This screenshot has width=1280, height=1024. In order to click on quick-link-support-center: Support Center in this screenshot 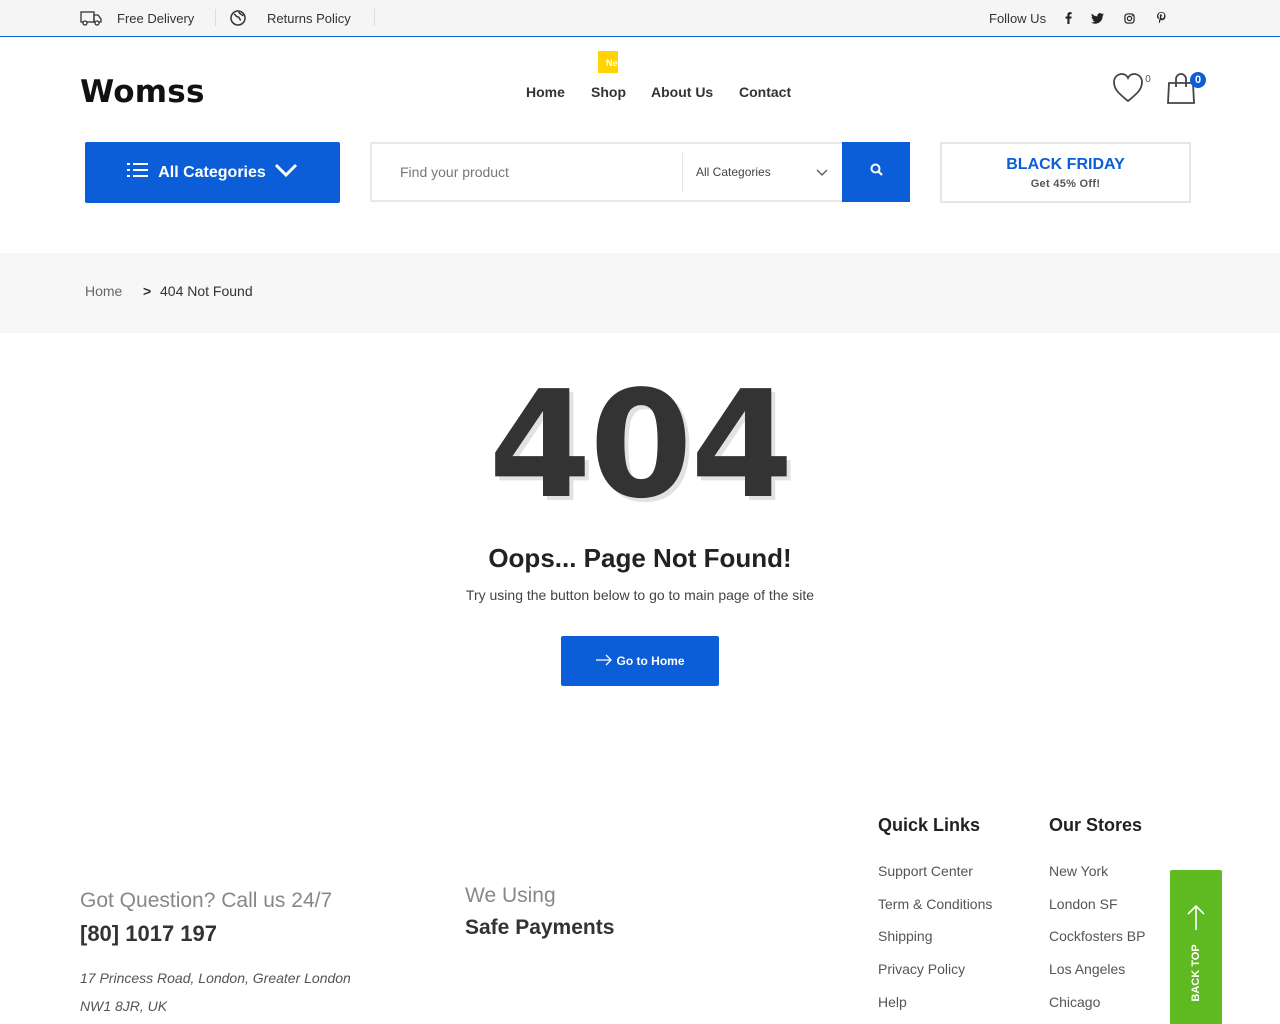, I will do `click(925, 871)`.